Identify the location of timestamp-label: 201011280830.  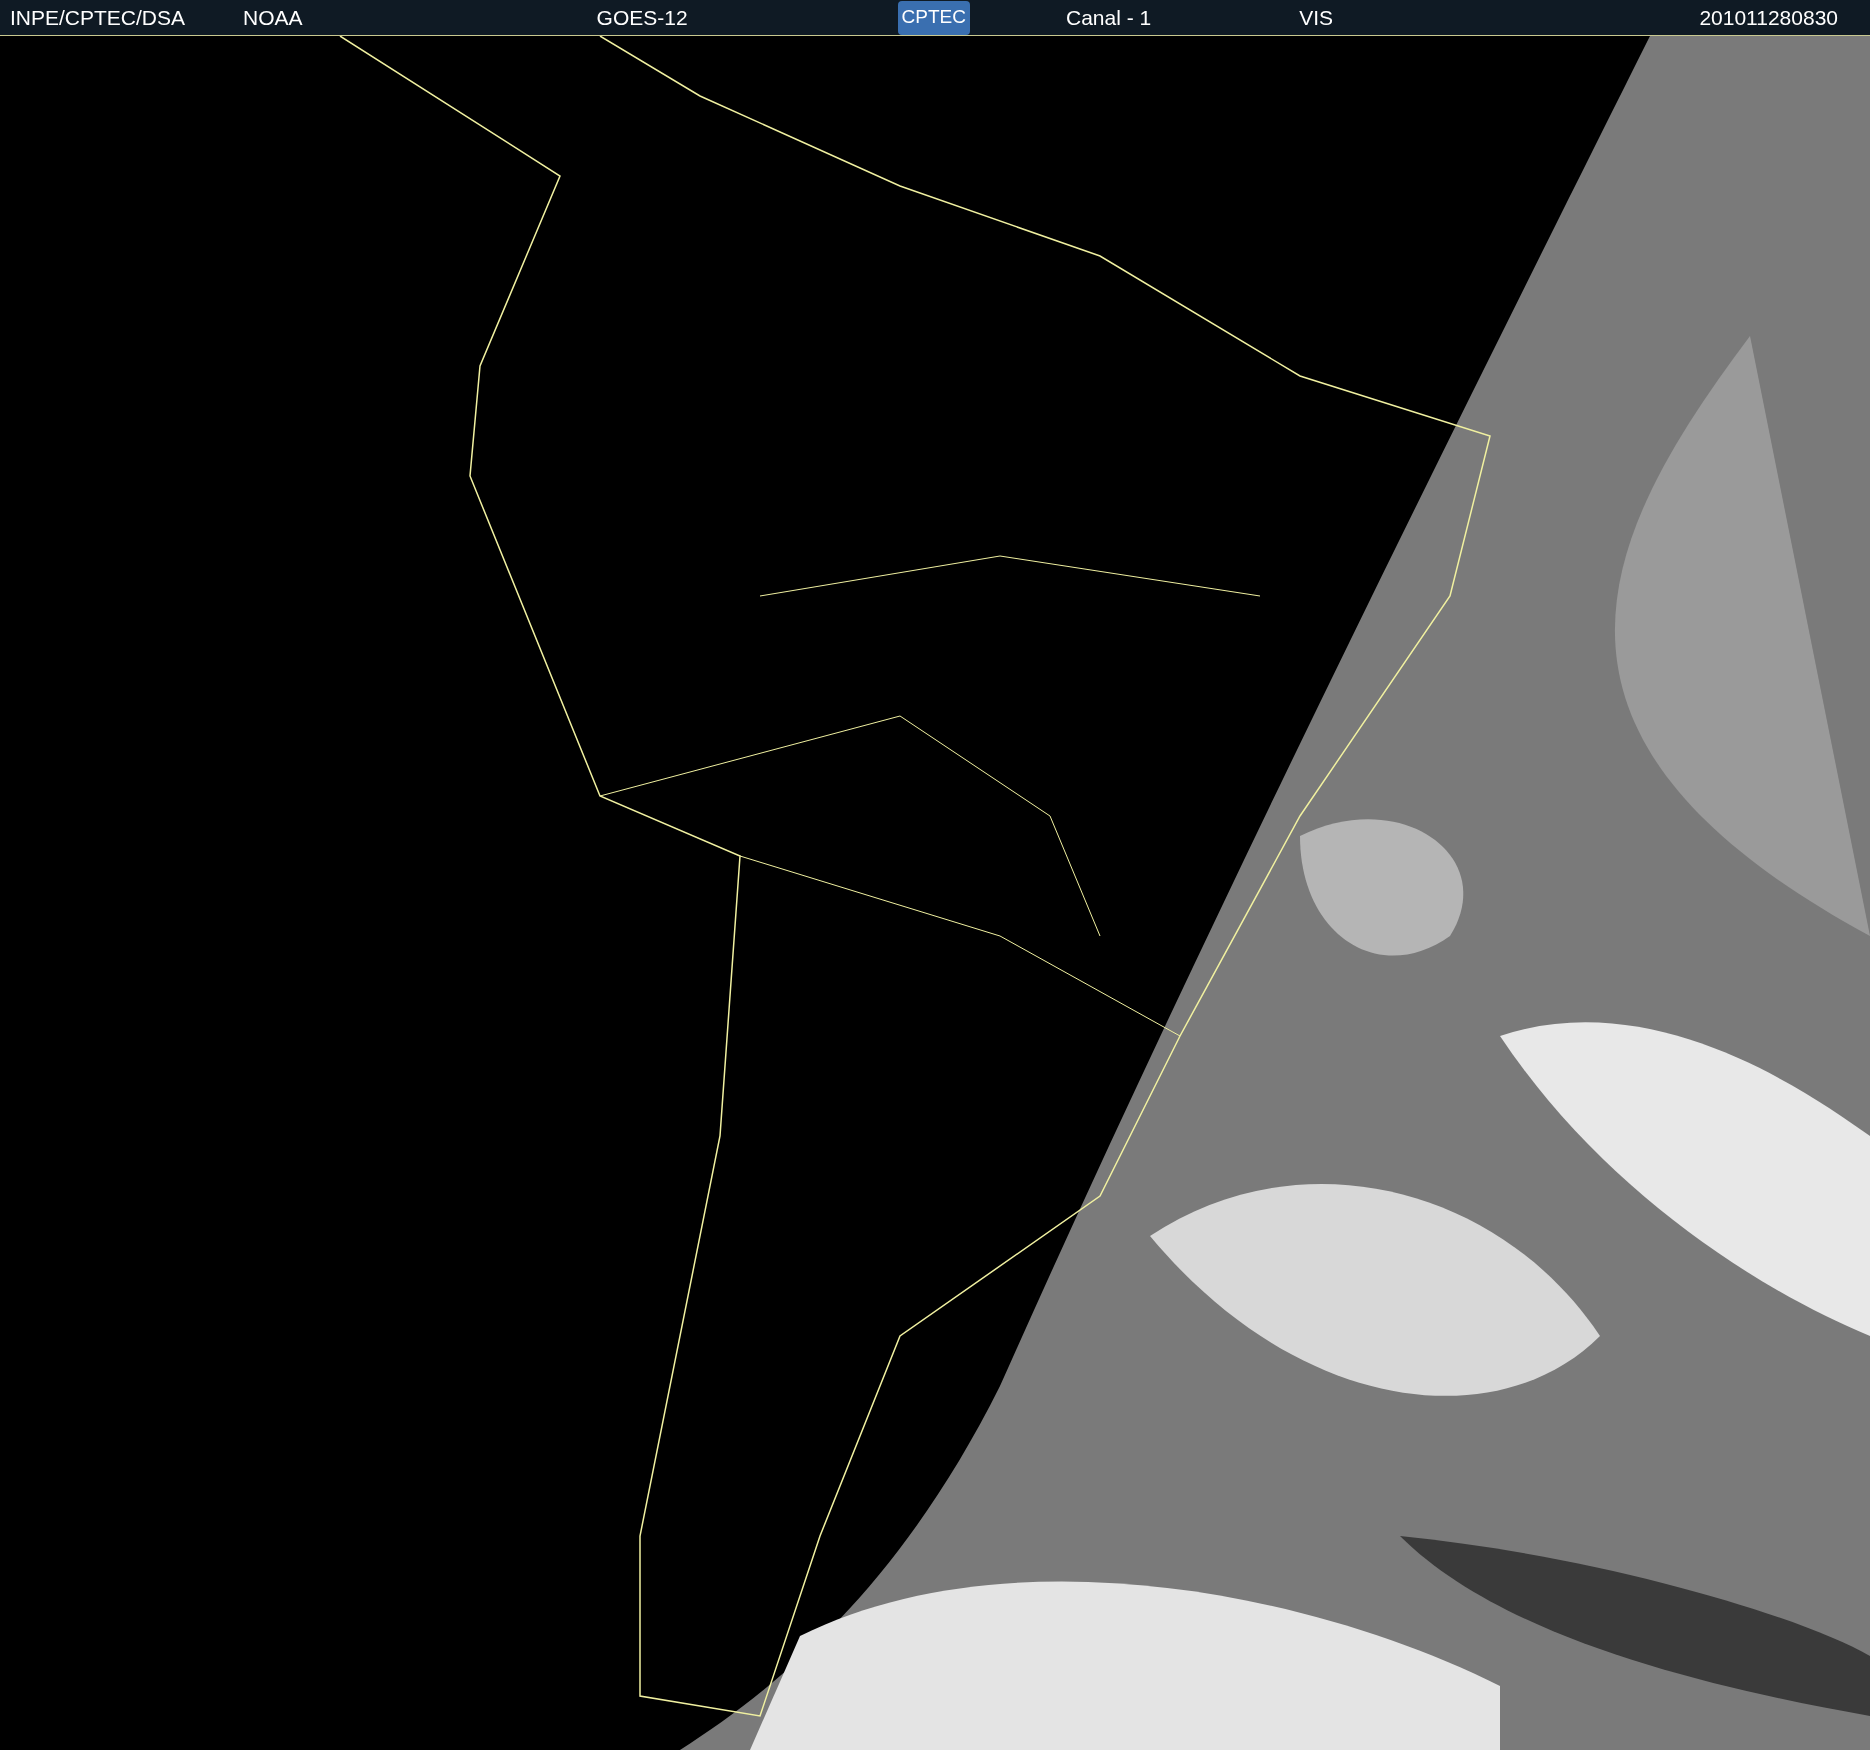
(1768, 17).